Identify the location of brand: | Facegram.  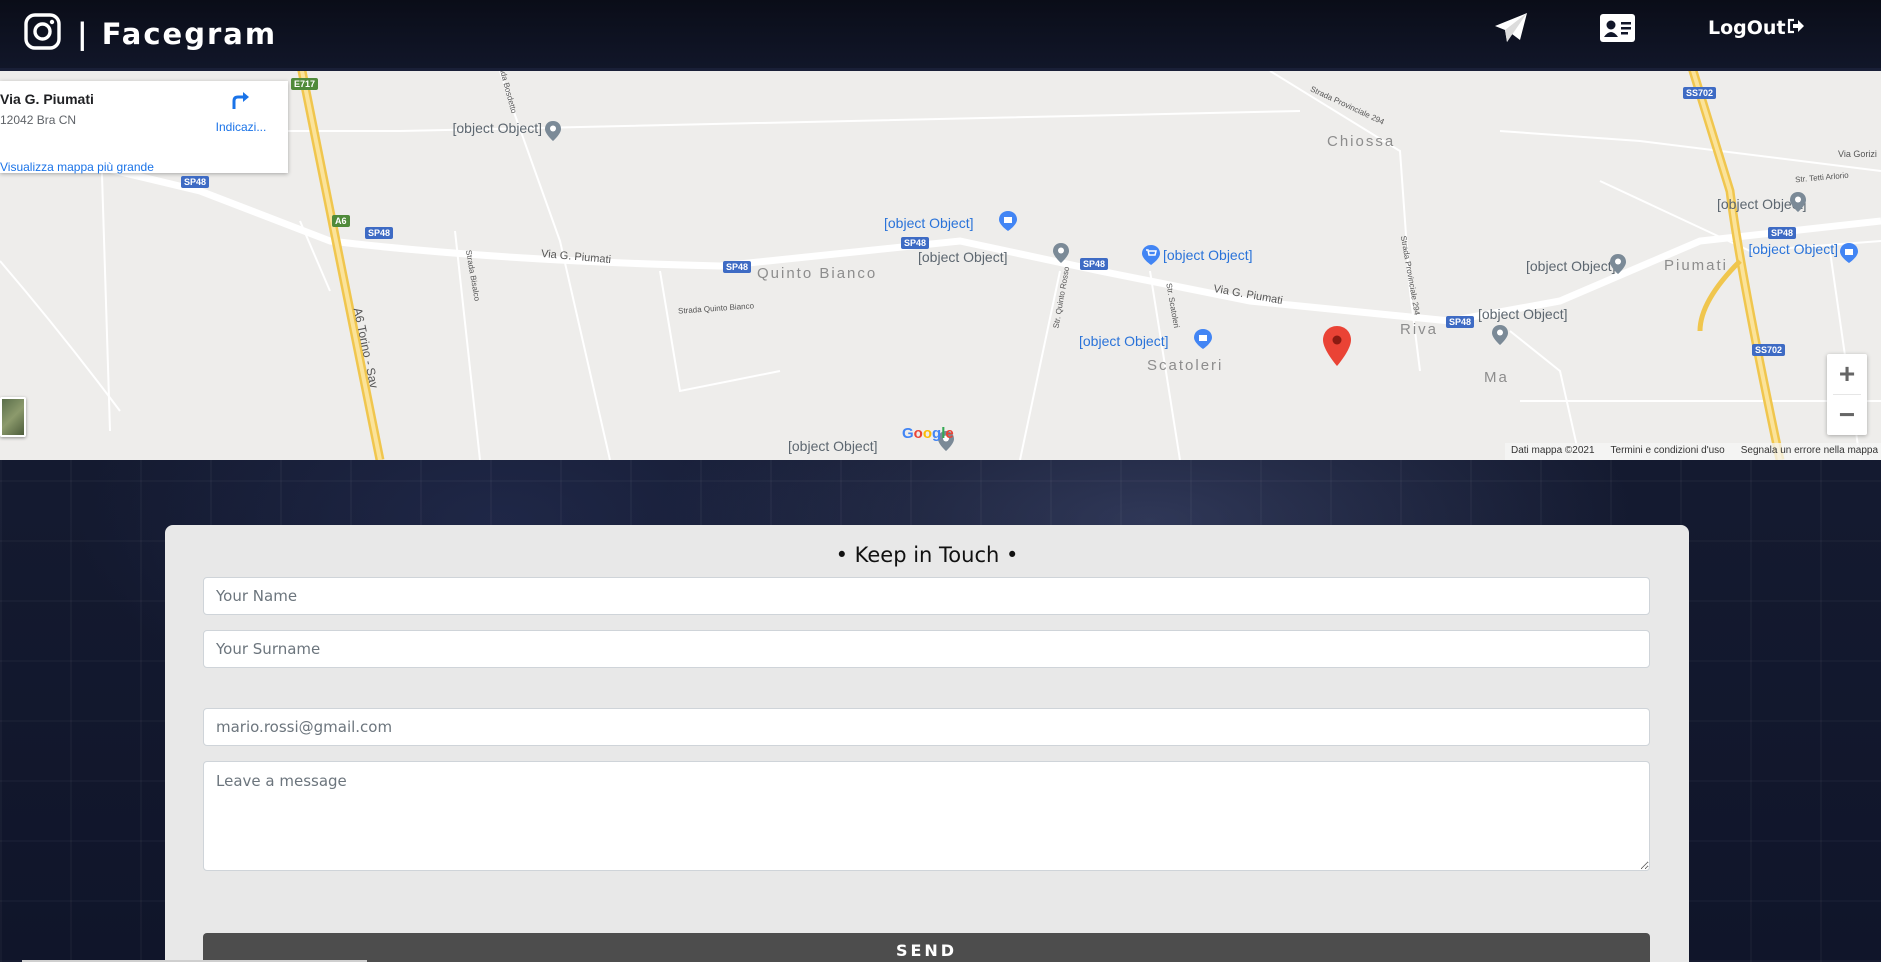
(150, 34).